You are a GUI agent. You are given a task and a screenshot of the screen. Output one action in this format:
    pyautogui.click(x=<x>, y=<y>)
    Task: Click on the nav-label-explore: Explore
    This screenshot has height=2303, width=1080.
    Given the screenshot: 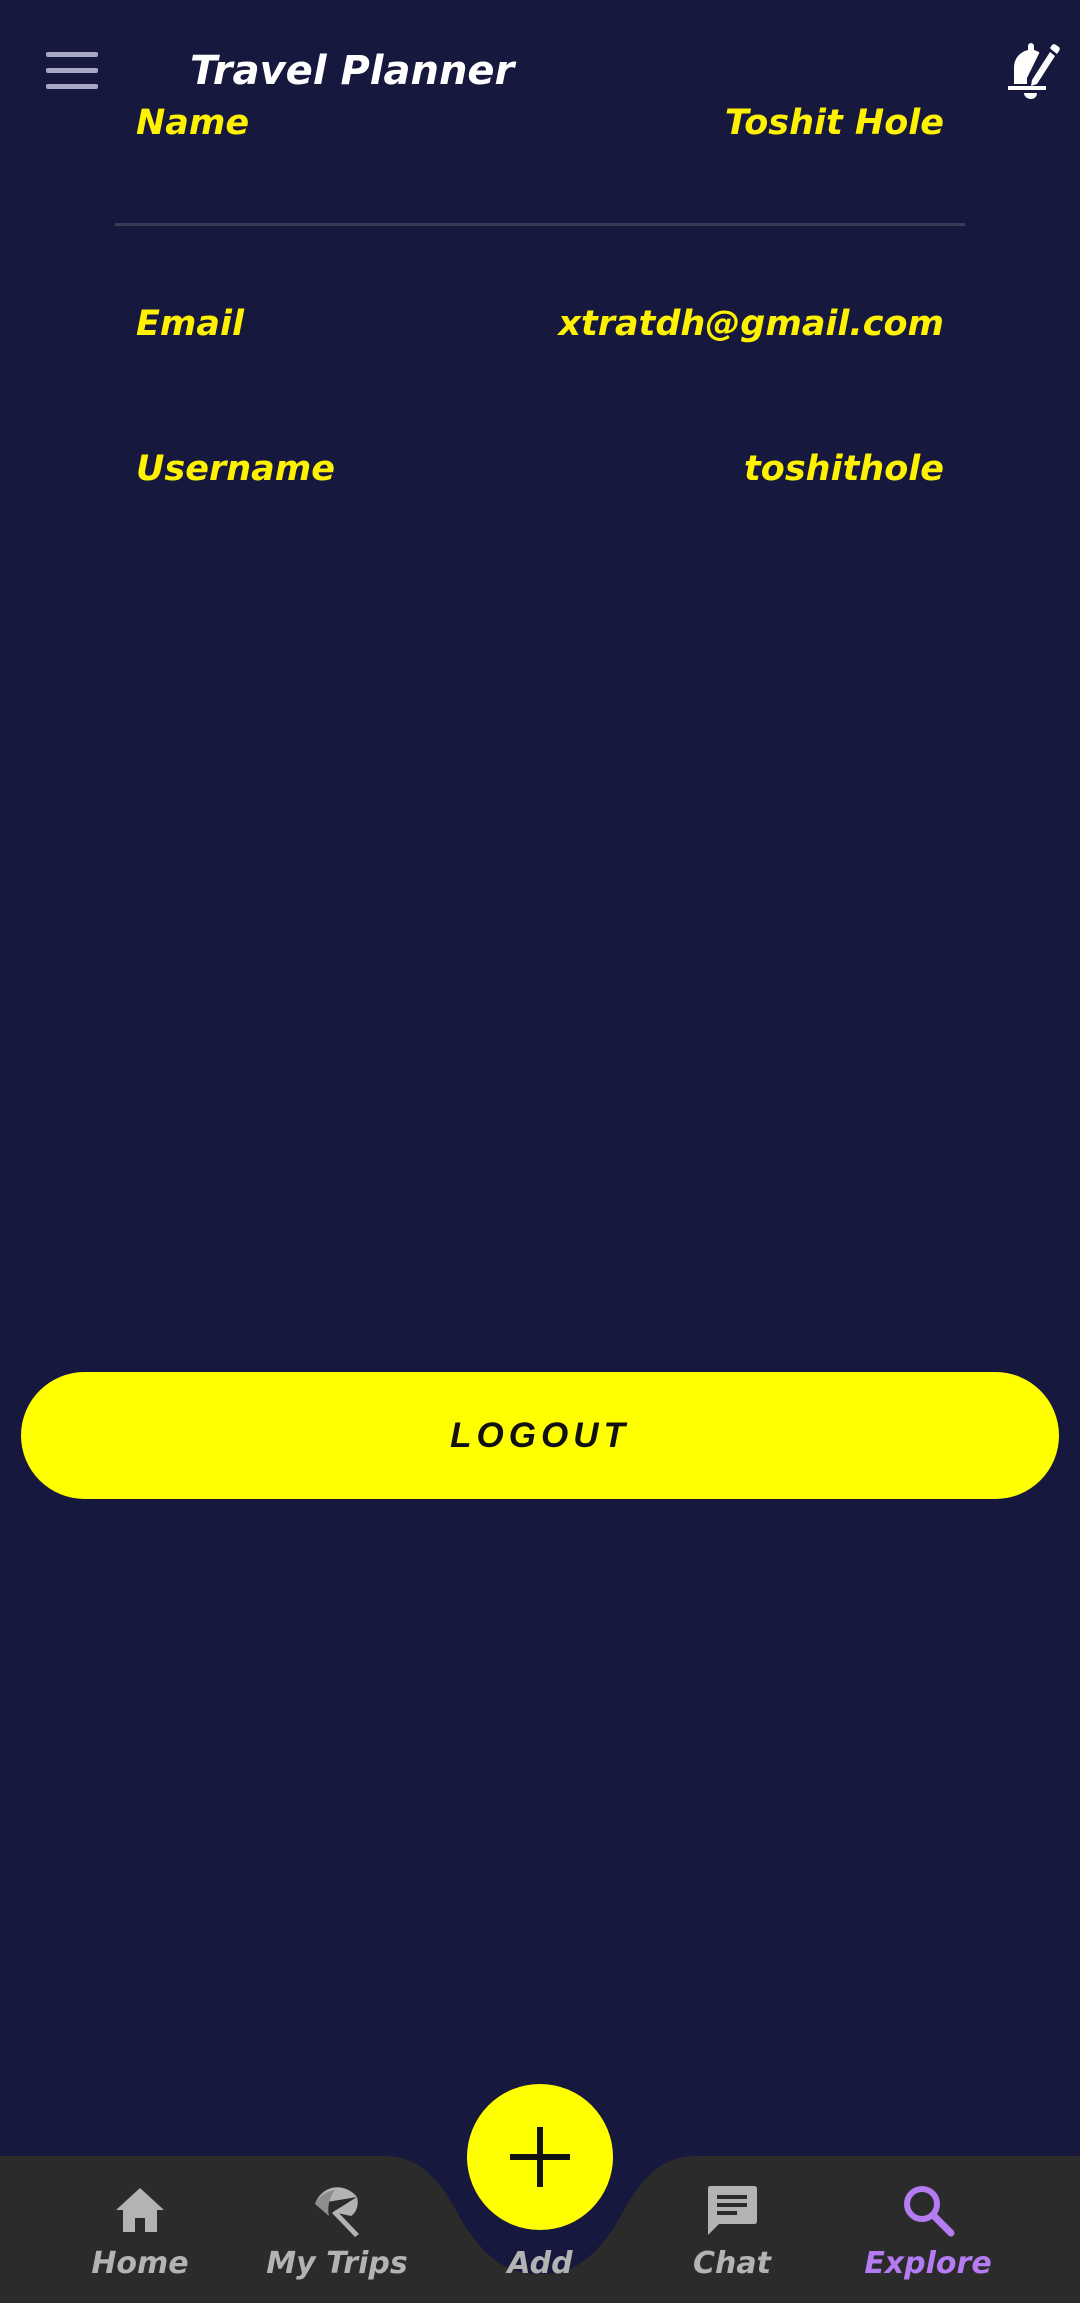 What is the action you would take?
    pyautogui.click(x=928, y=2263)
    